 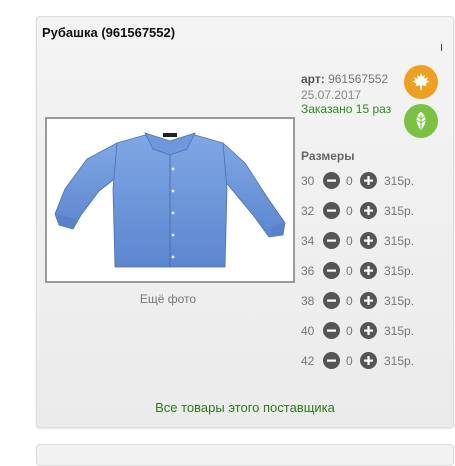 What do you see at coordinates (308, 301) in the screenshot?
I see `size-value: 38` at bounding box center [308, 301].